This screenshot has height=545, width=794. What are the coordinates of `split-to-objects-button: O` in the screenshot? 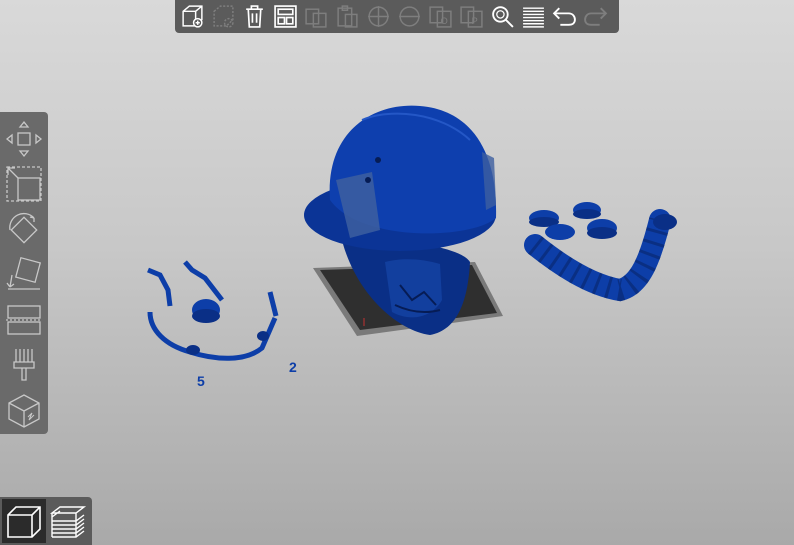 It's located at (440, 16).